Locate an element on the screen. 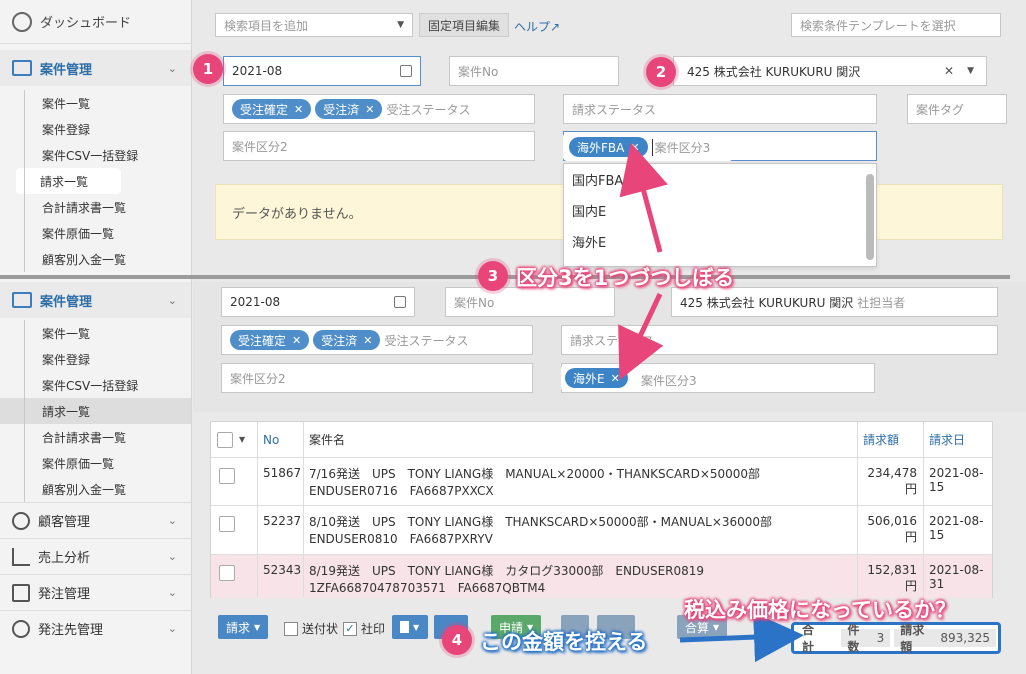 This screenshot has height=674, width=1026. step-badge-1: 1 is located at coordinates (208, 69).